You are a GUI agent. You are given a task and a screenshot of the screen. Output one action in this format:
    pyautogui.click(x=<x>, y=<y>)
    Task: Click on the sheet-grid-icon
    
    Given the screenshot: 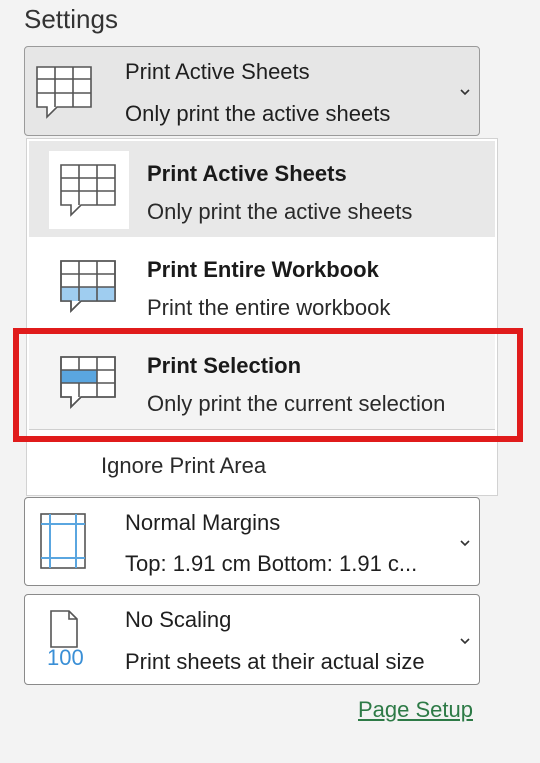 What is the action you would take?
    pyautogui.click(x=65, y=94)
    